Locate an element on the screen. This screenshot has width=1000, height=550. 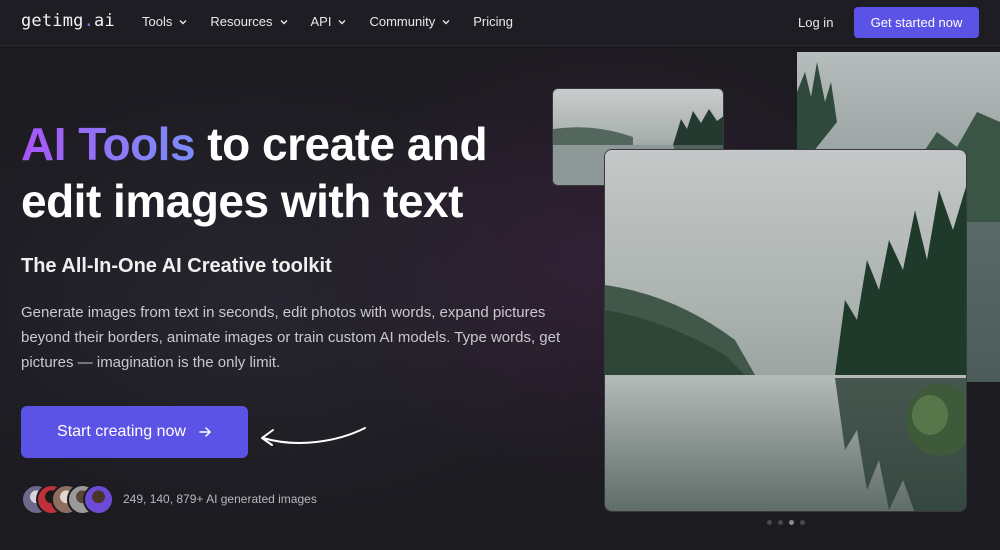
start-creating-label: Start creating now is located at coordinates (121, 431).